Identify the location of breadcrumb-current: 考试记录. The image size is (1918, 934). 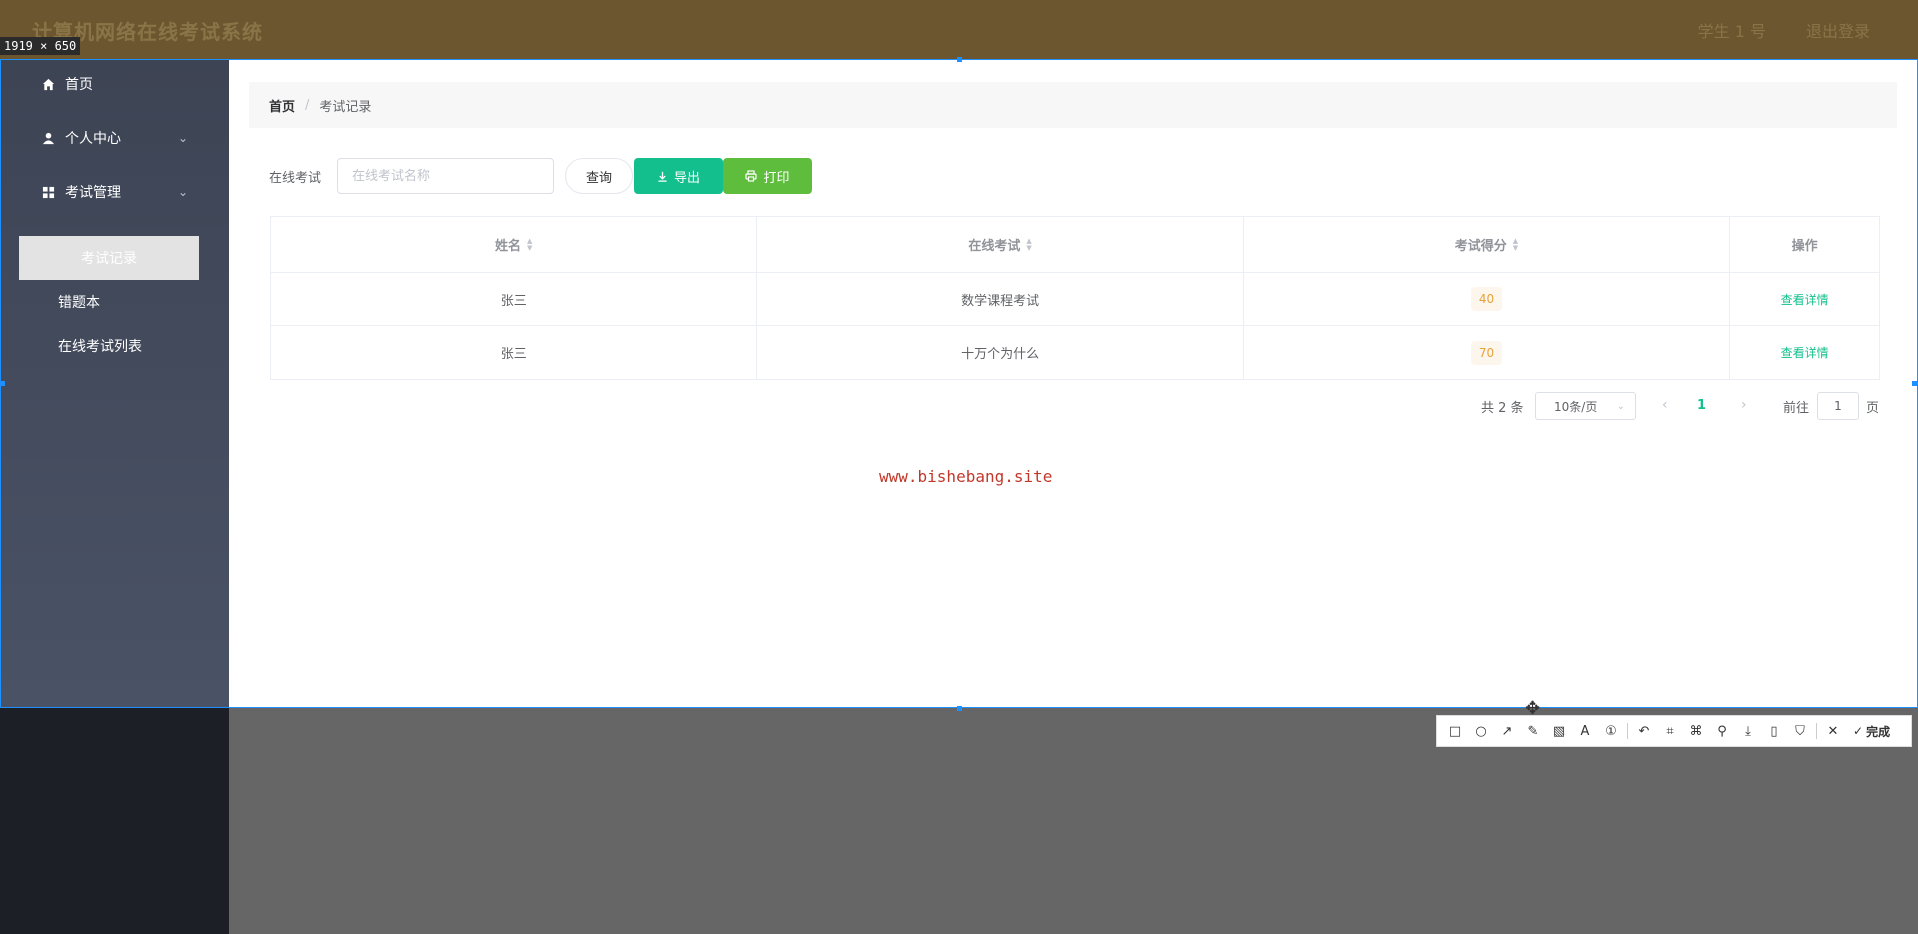
(345, 107).